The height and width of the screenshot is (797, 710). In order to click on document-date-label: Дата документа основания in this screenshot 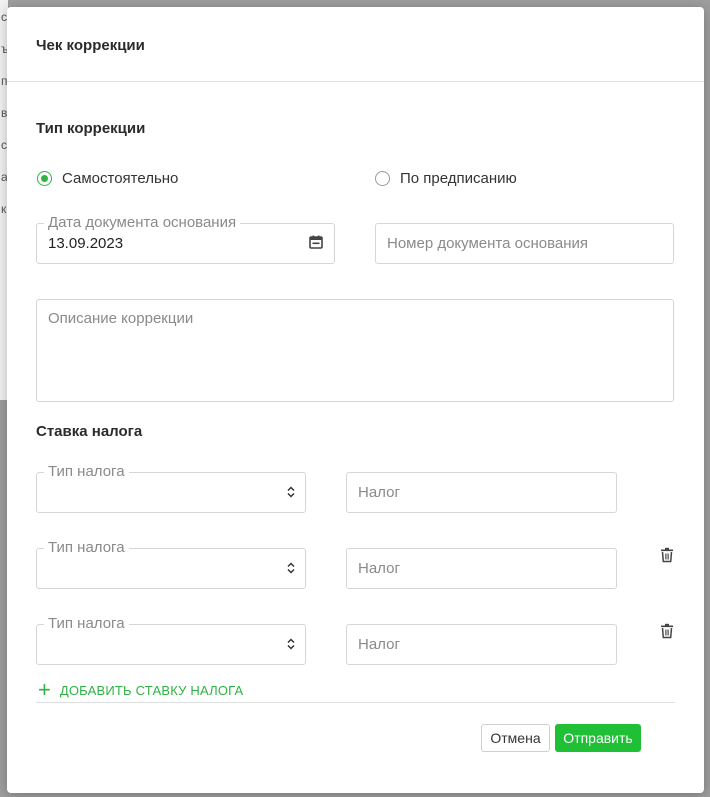, I will do `click(142, 223)`.